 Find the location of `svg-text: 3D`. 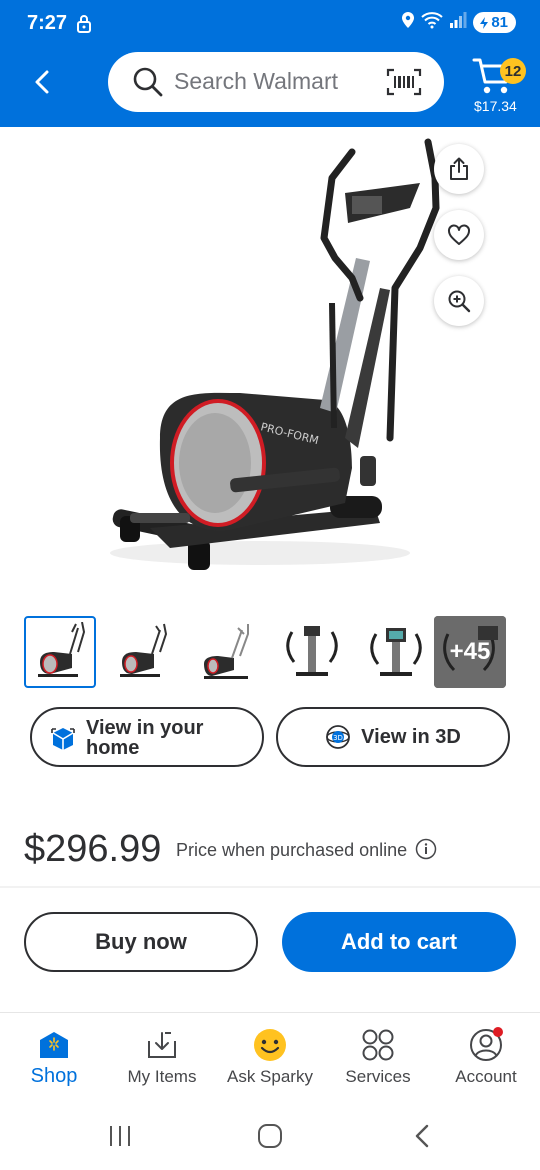

svg-text: 3D is located at coordinates (338, 738).